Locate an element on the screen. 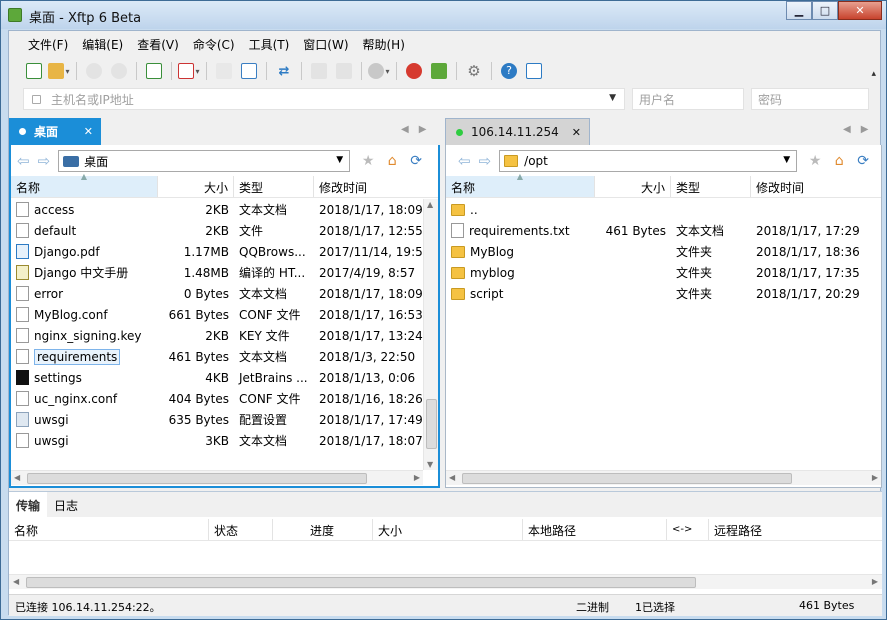 This screenshot has height=620, width=887. local-path-combo: 桌面 ▼ is located at coordinates (204, 161).